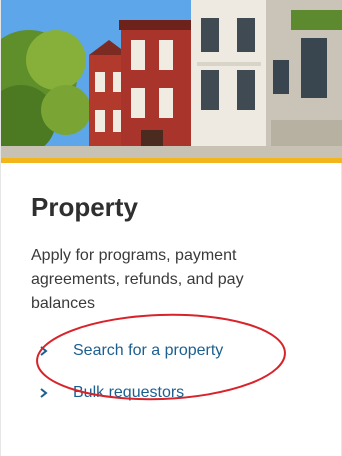 This screenshot has width=342, height=456. Describe the element at coordinates (148, 351) in the screenshot. I see `search-property-link-label: Search for a property` at that location.